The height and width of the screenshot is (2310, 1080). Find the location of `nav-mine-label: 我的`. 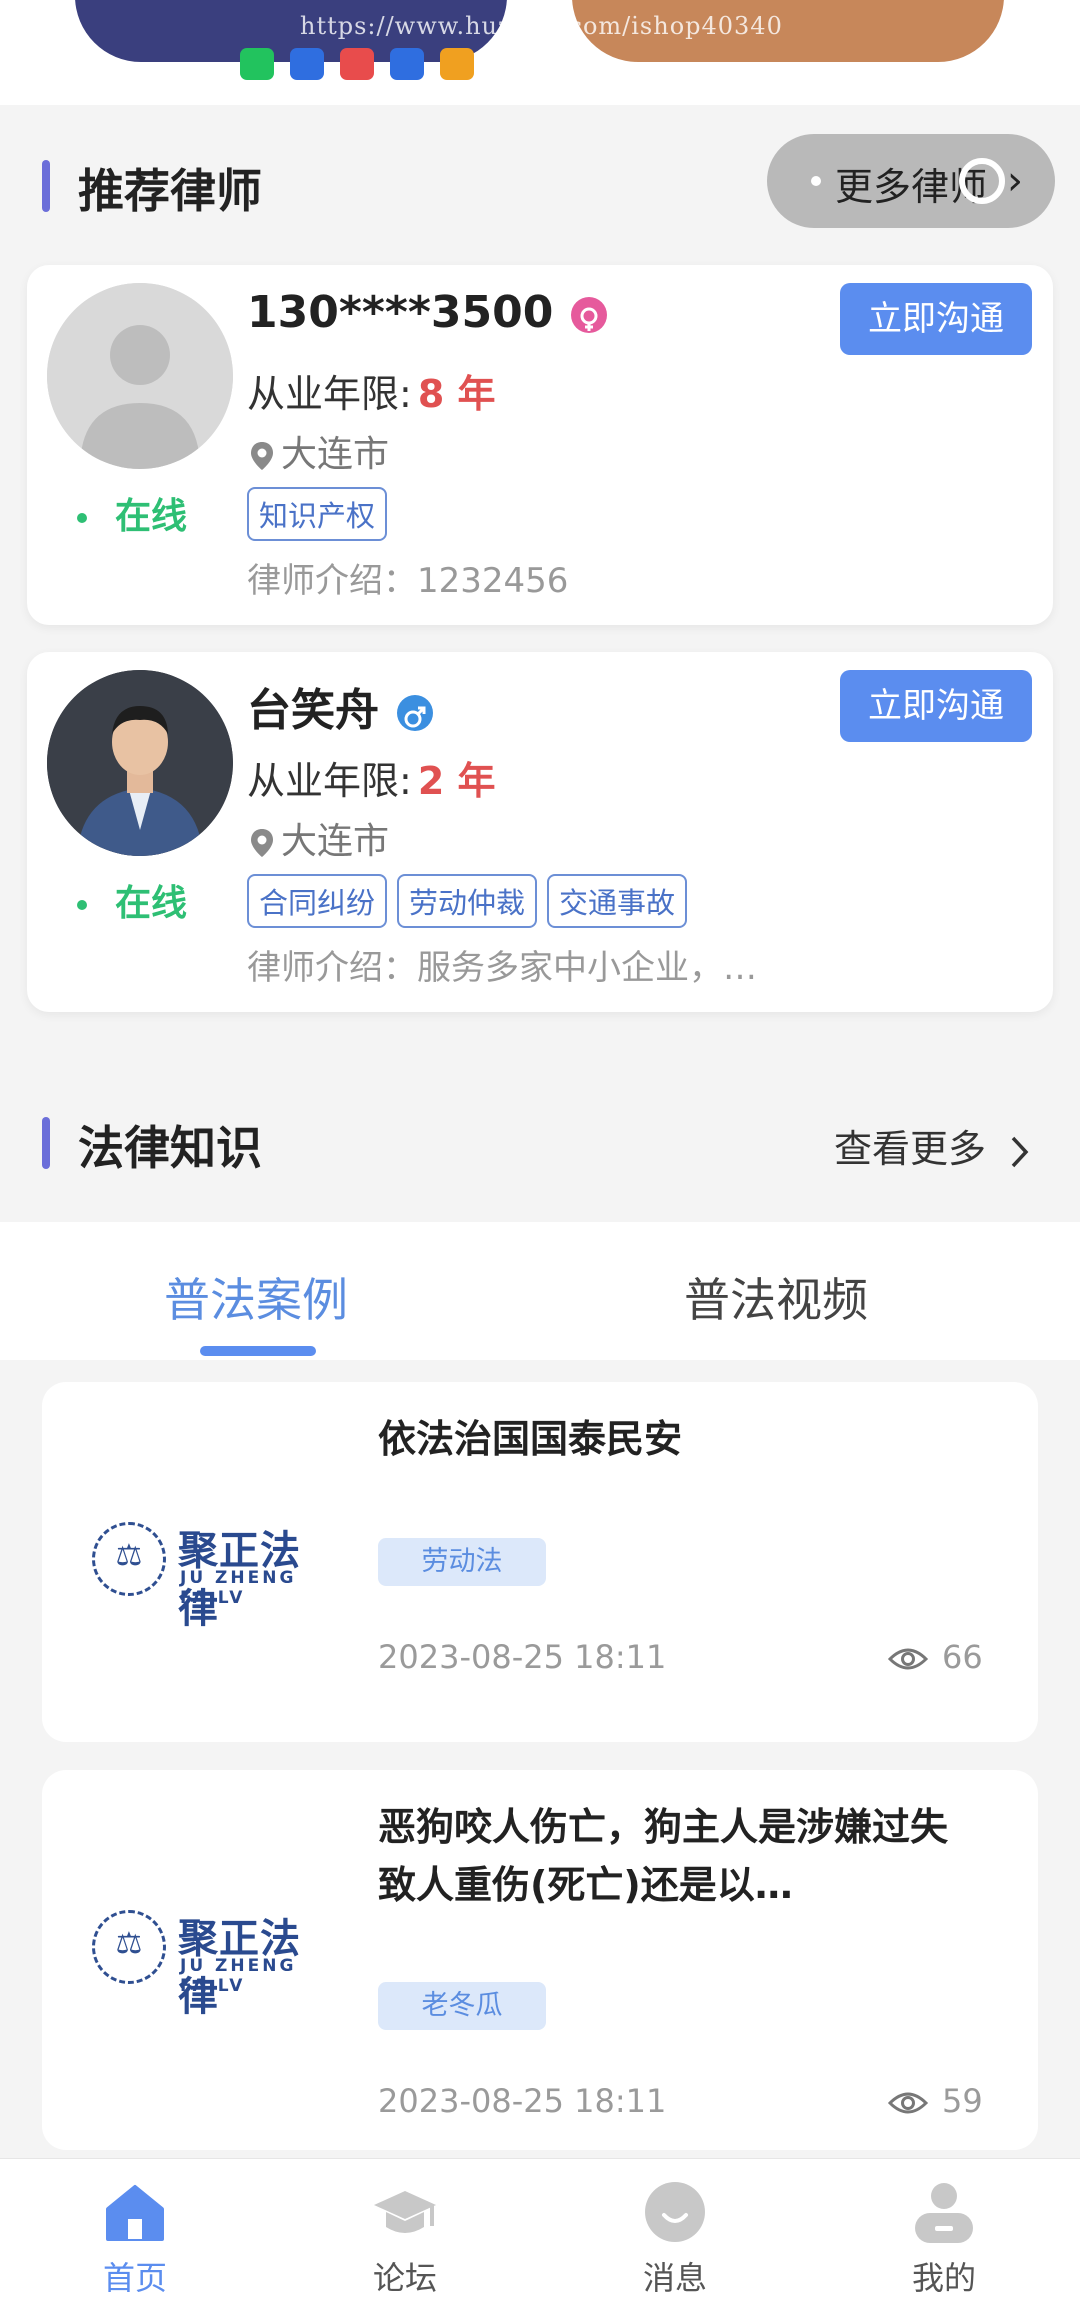

nav-mine-label: 我的 is located at coordinates (943, 2278).